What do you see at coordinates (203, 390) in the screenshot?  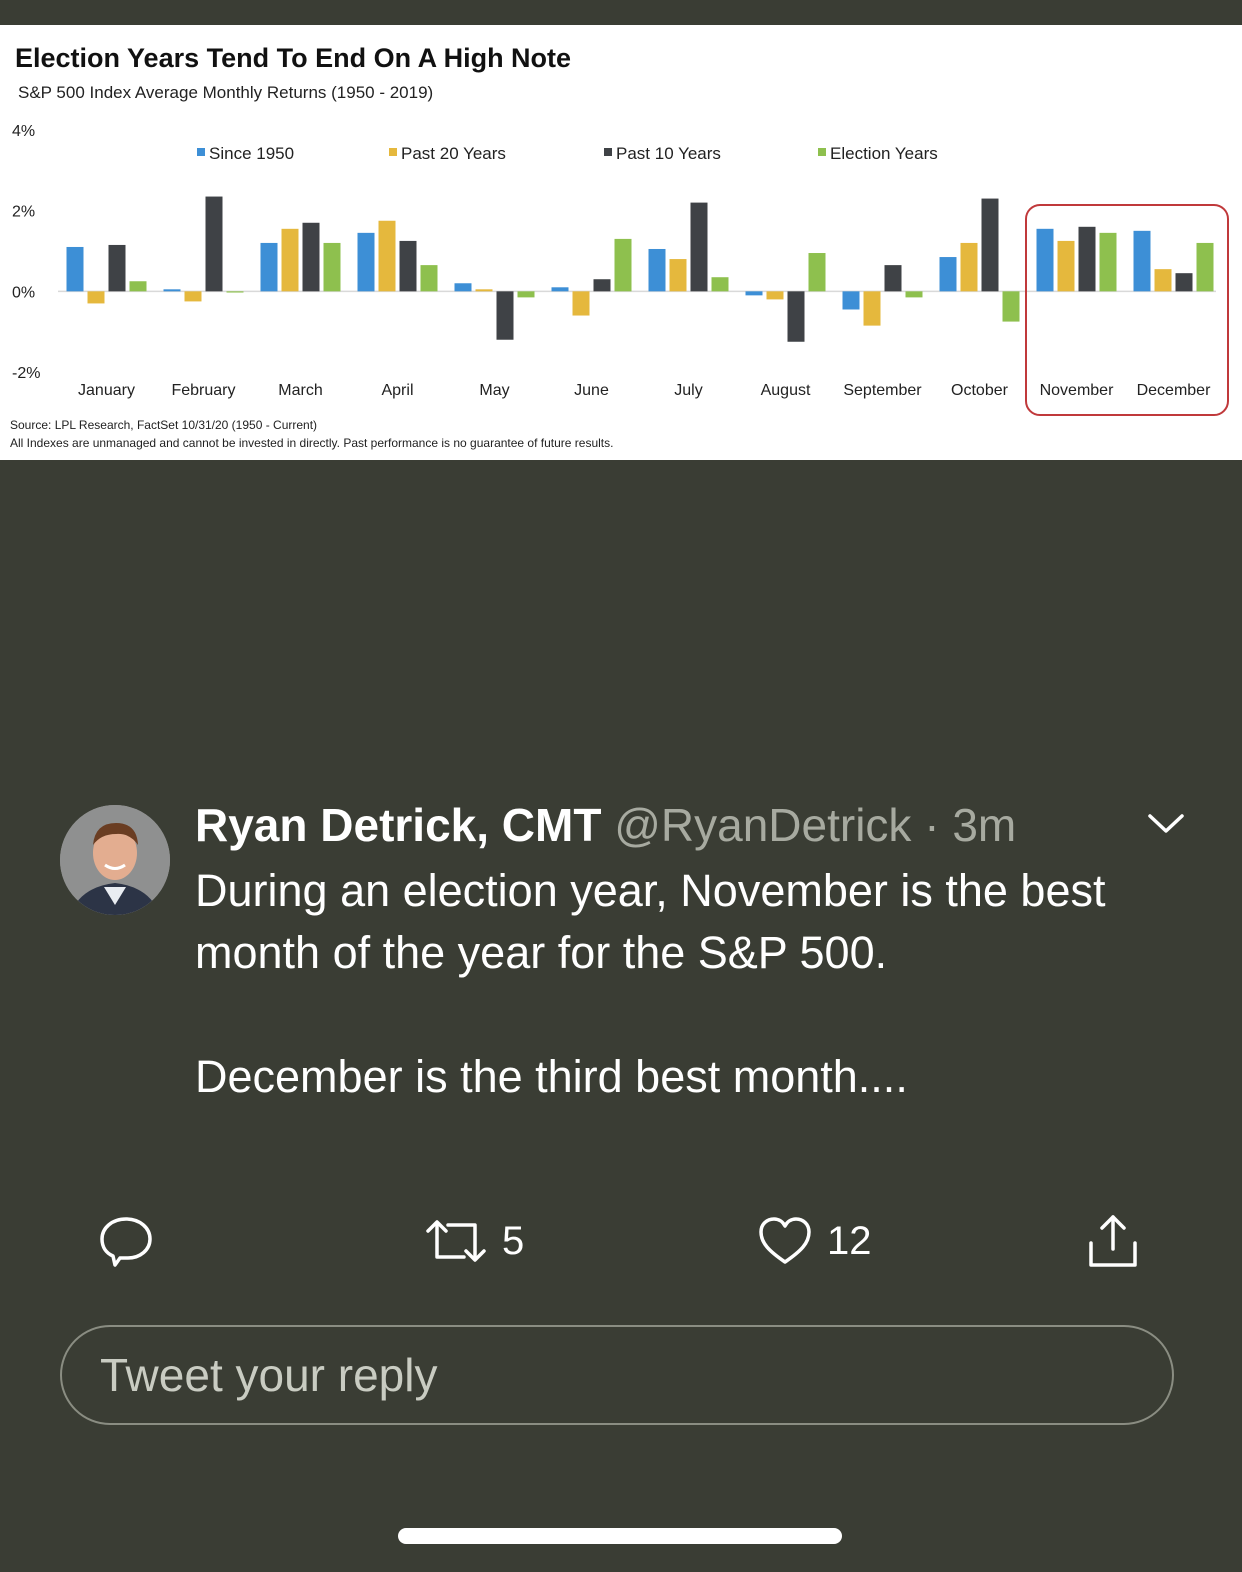 I see `x-tick-label: February` at bounding box center [203, 390].